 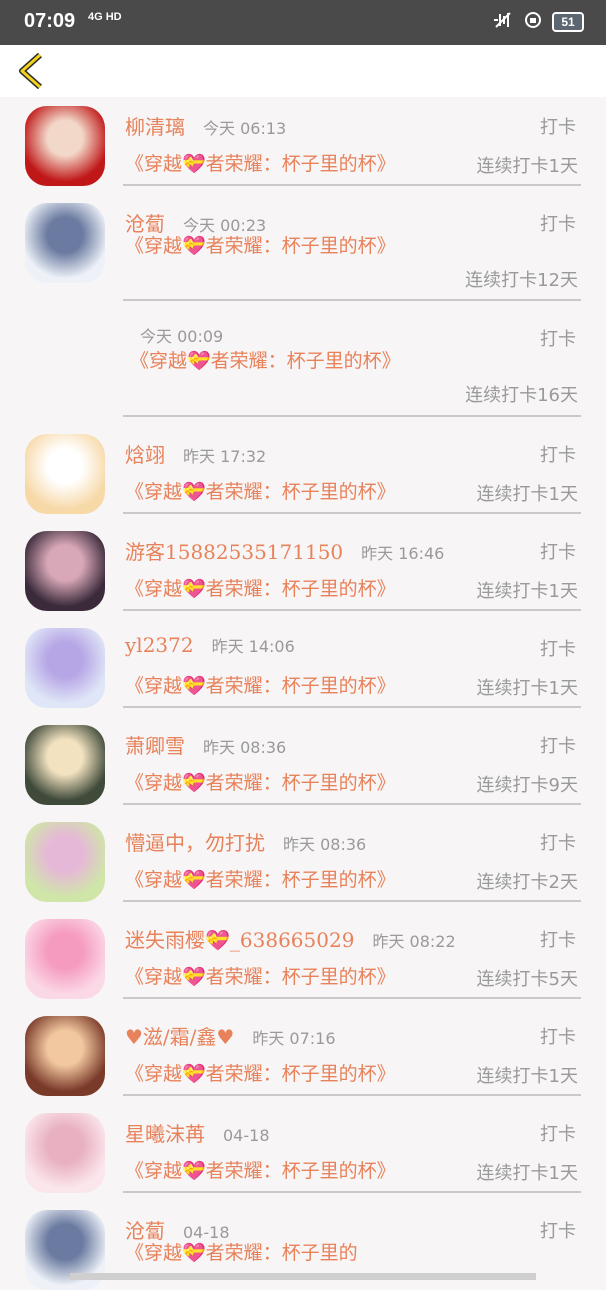 I want to click on chevron-left-icon, so click(x=30, y=71).